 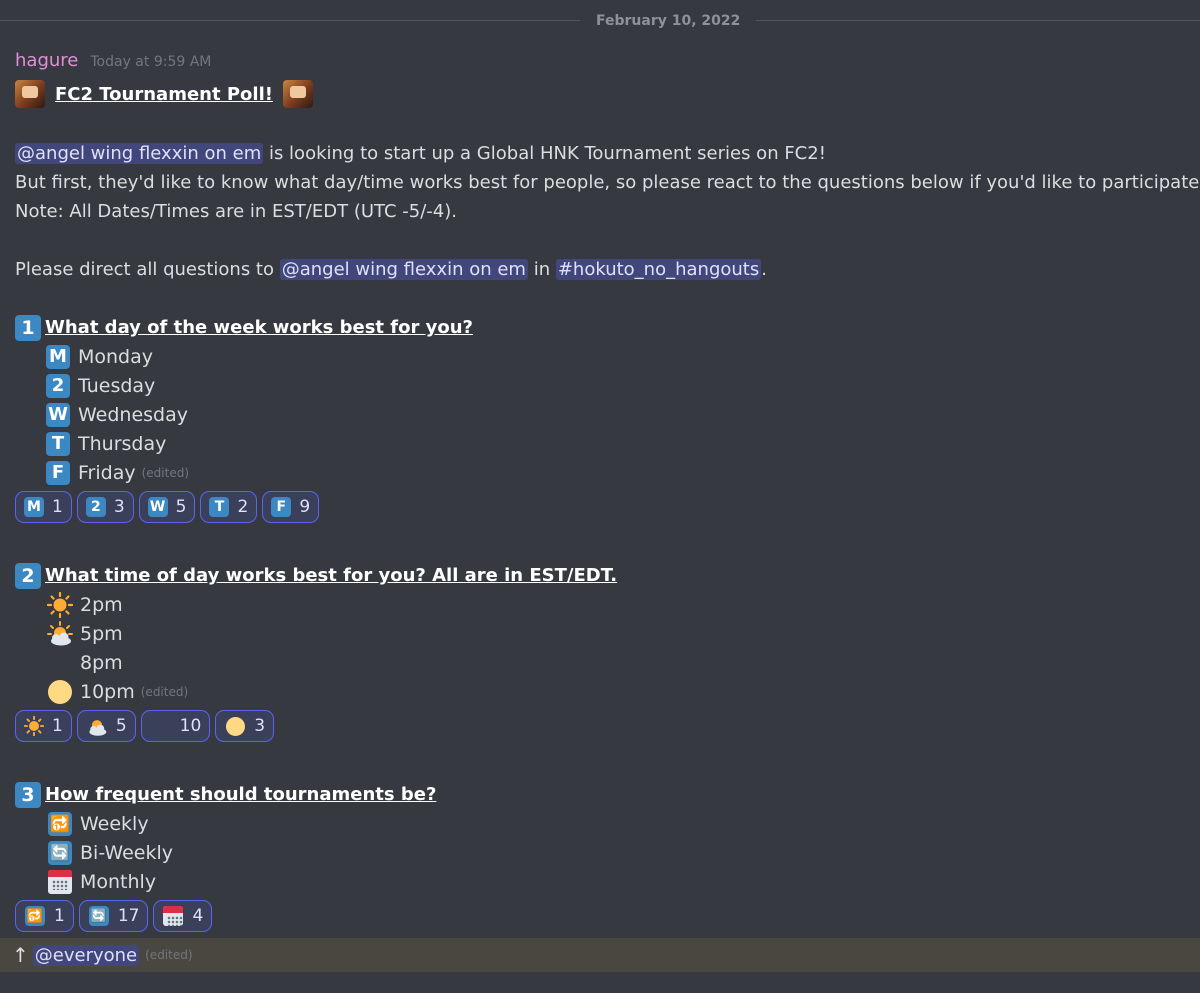 I want to click on period-text: ., so click(x=764, y=269).